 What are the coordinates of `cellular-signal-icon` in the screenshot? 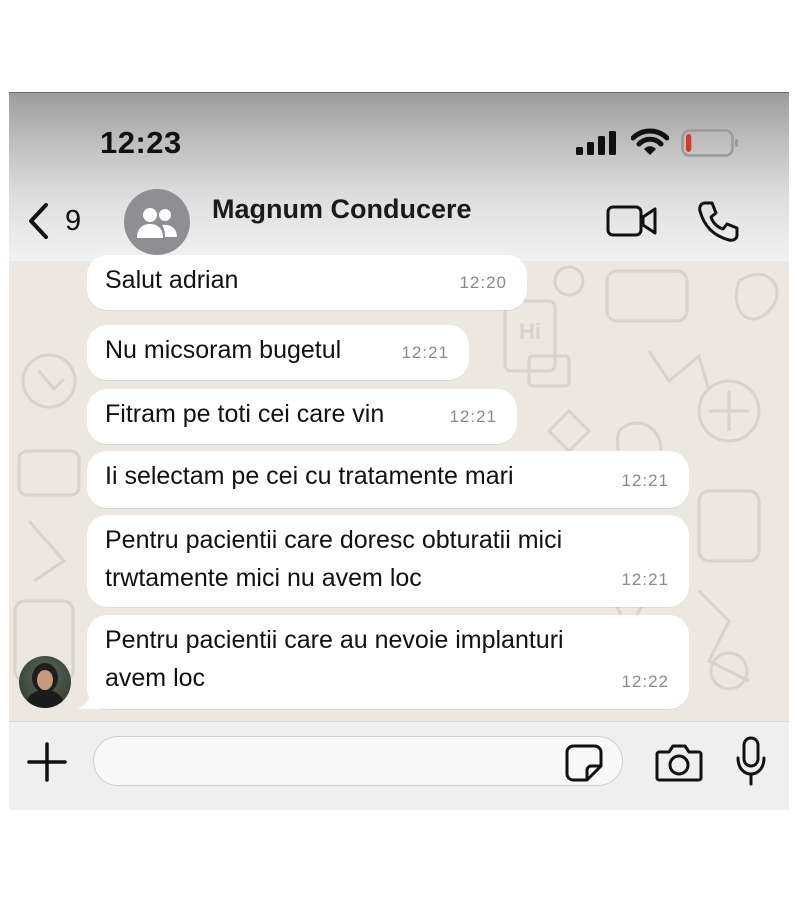 It's located at (596, 143).